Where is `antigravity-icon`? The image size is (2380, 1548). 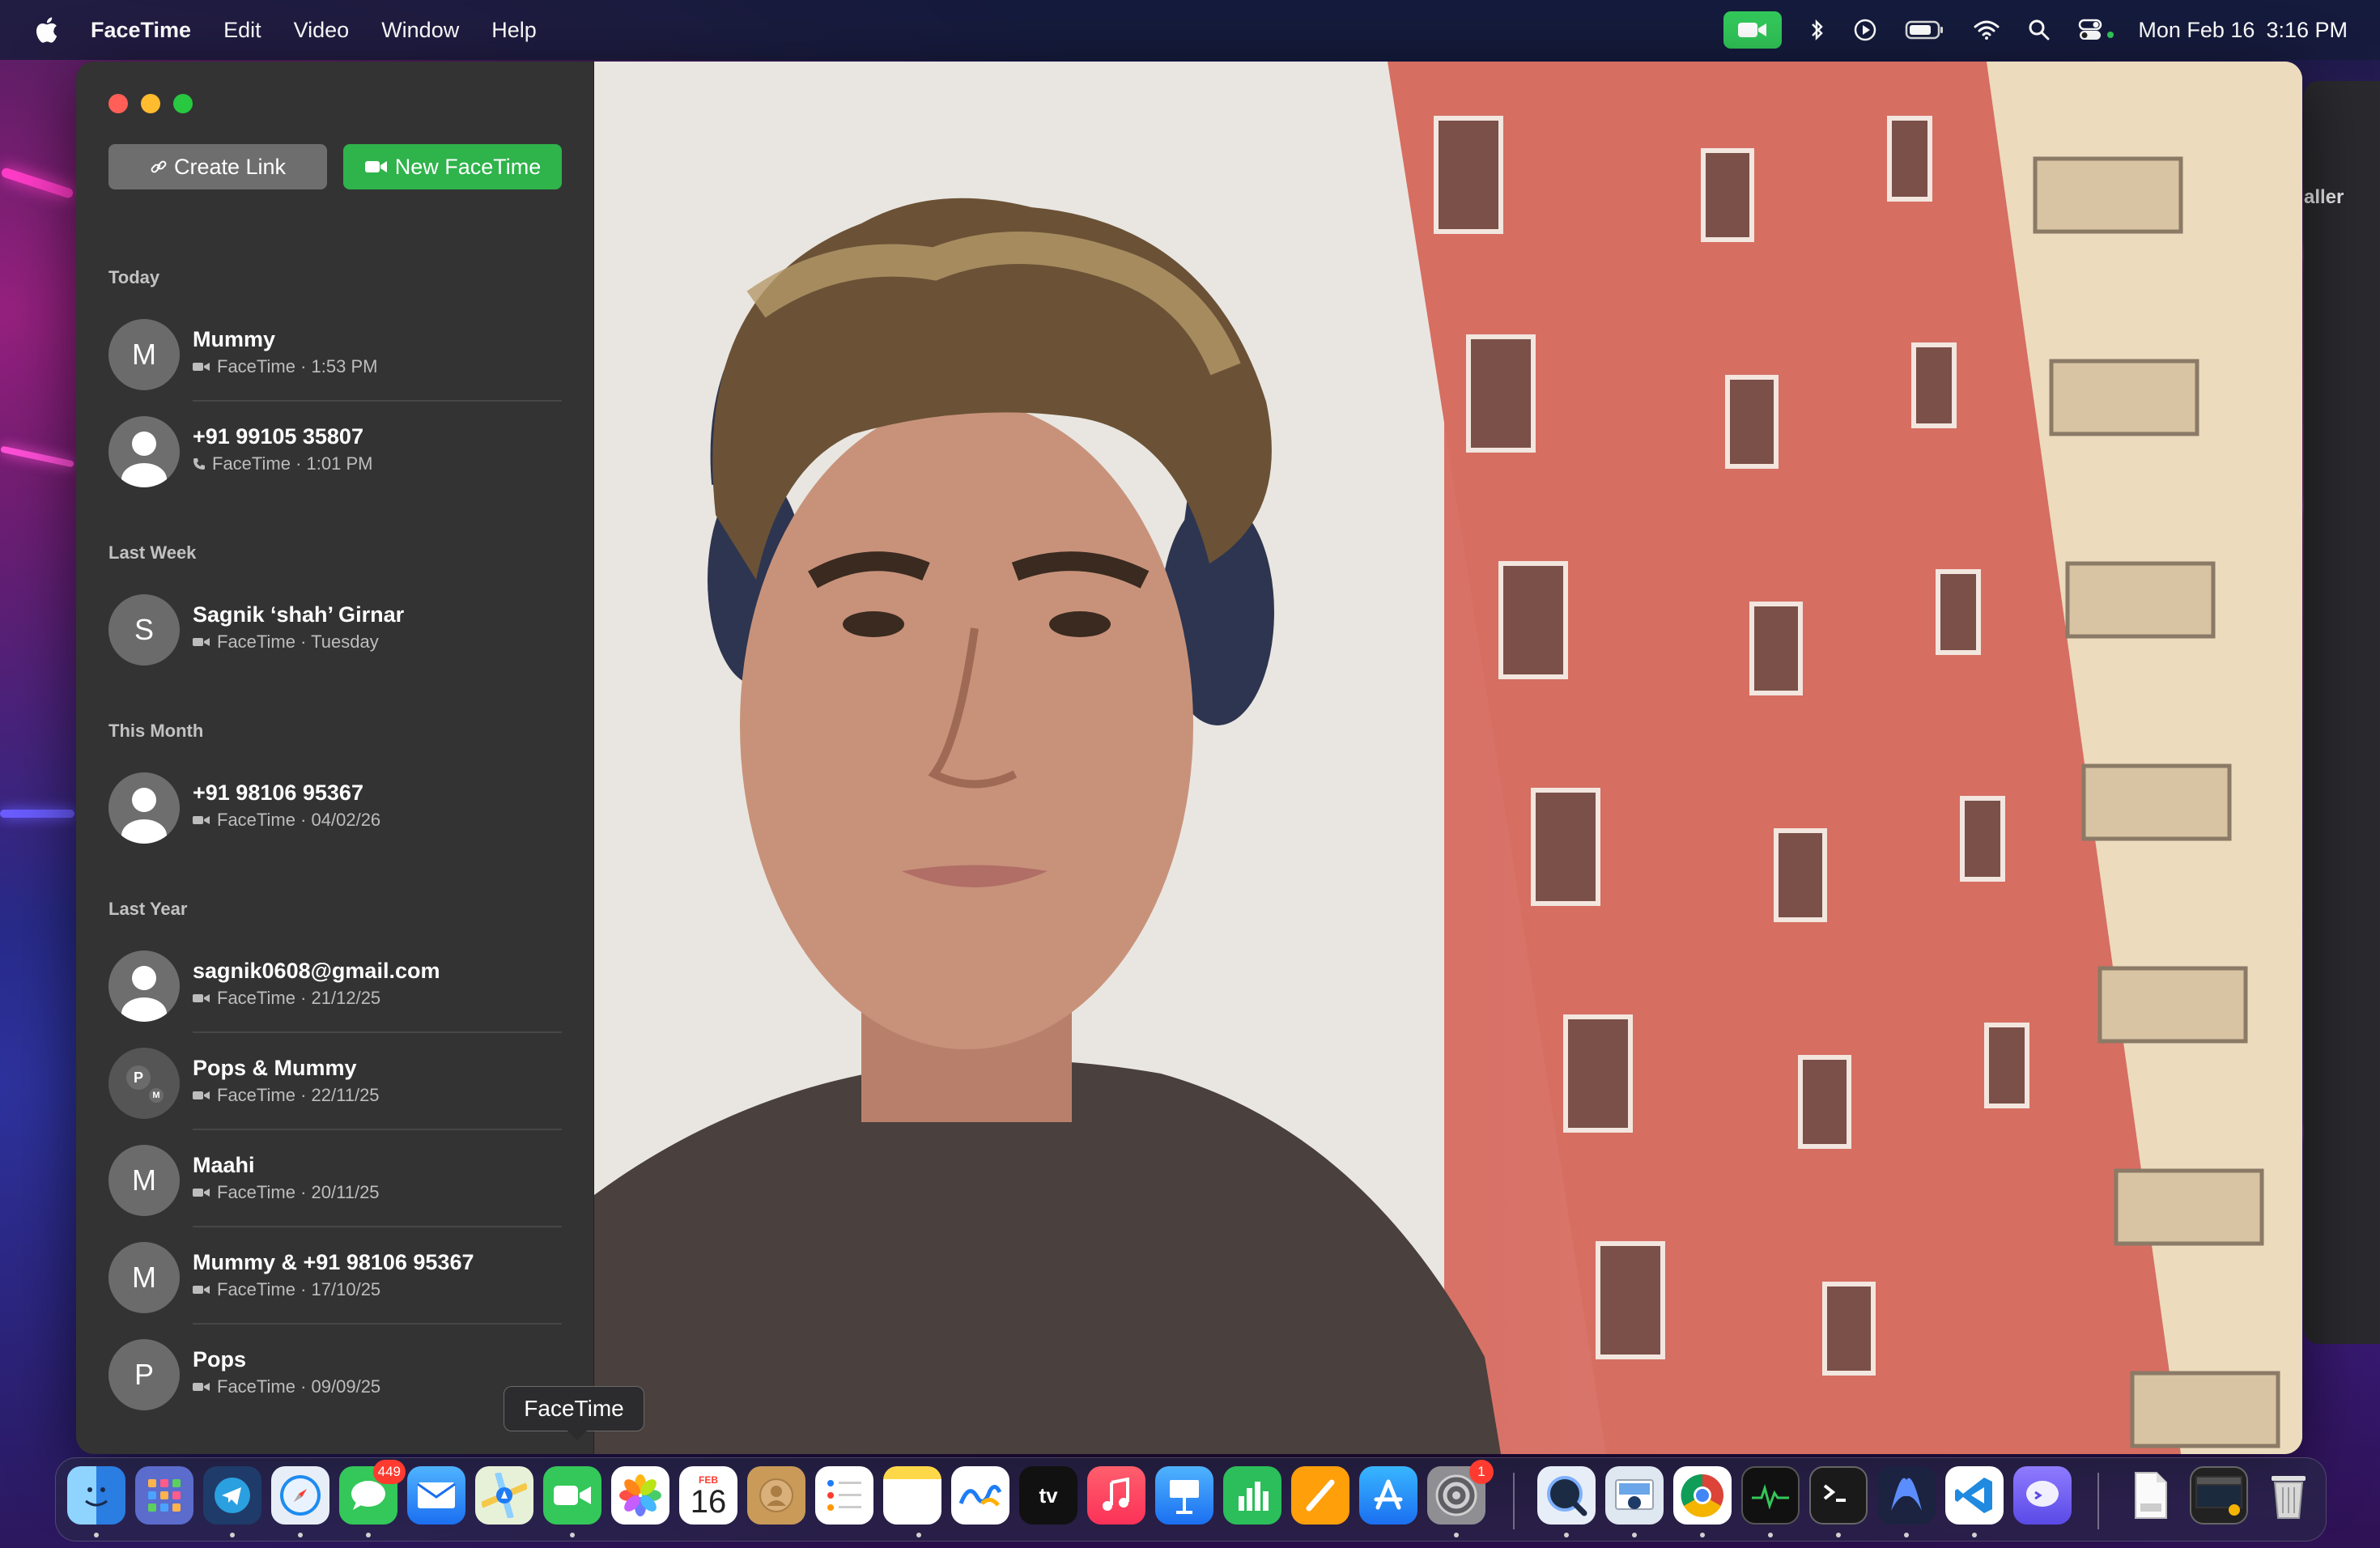 antigravity-icon is located at coordinates (1906, 1495).